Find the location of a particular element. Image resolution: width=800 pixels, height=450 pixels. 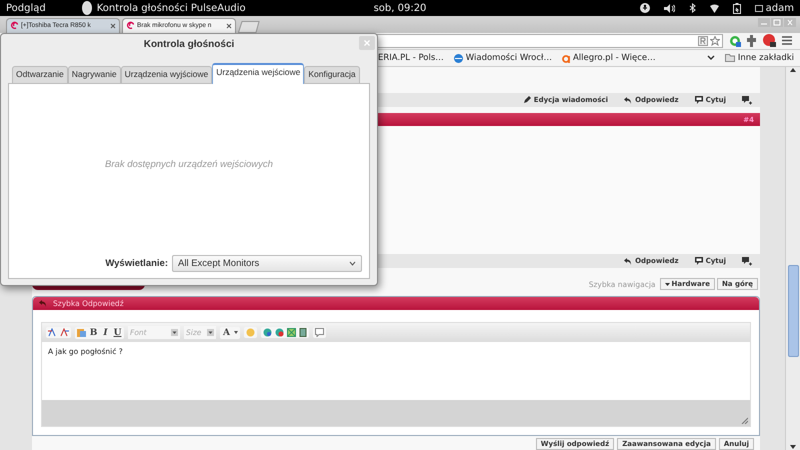

folder-icon is located at coordinates (729, 58).